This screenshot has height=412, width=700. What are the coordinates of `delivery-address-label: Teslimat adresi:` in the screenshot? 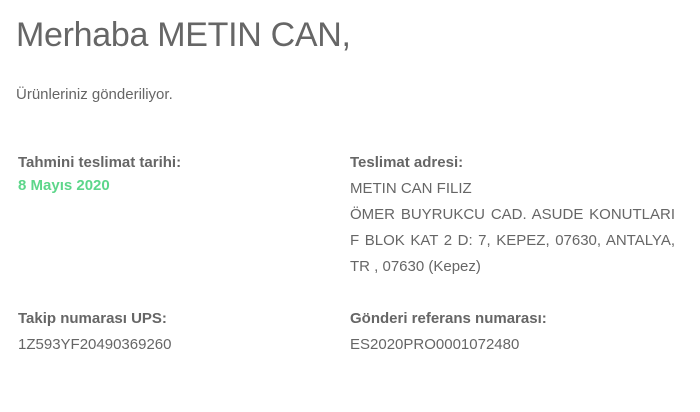 It's located at (407, 162).